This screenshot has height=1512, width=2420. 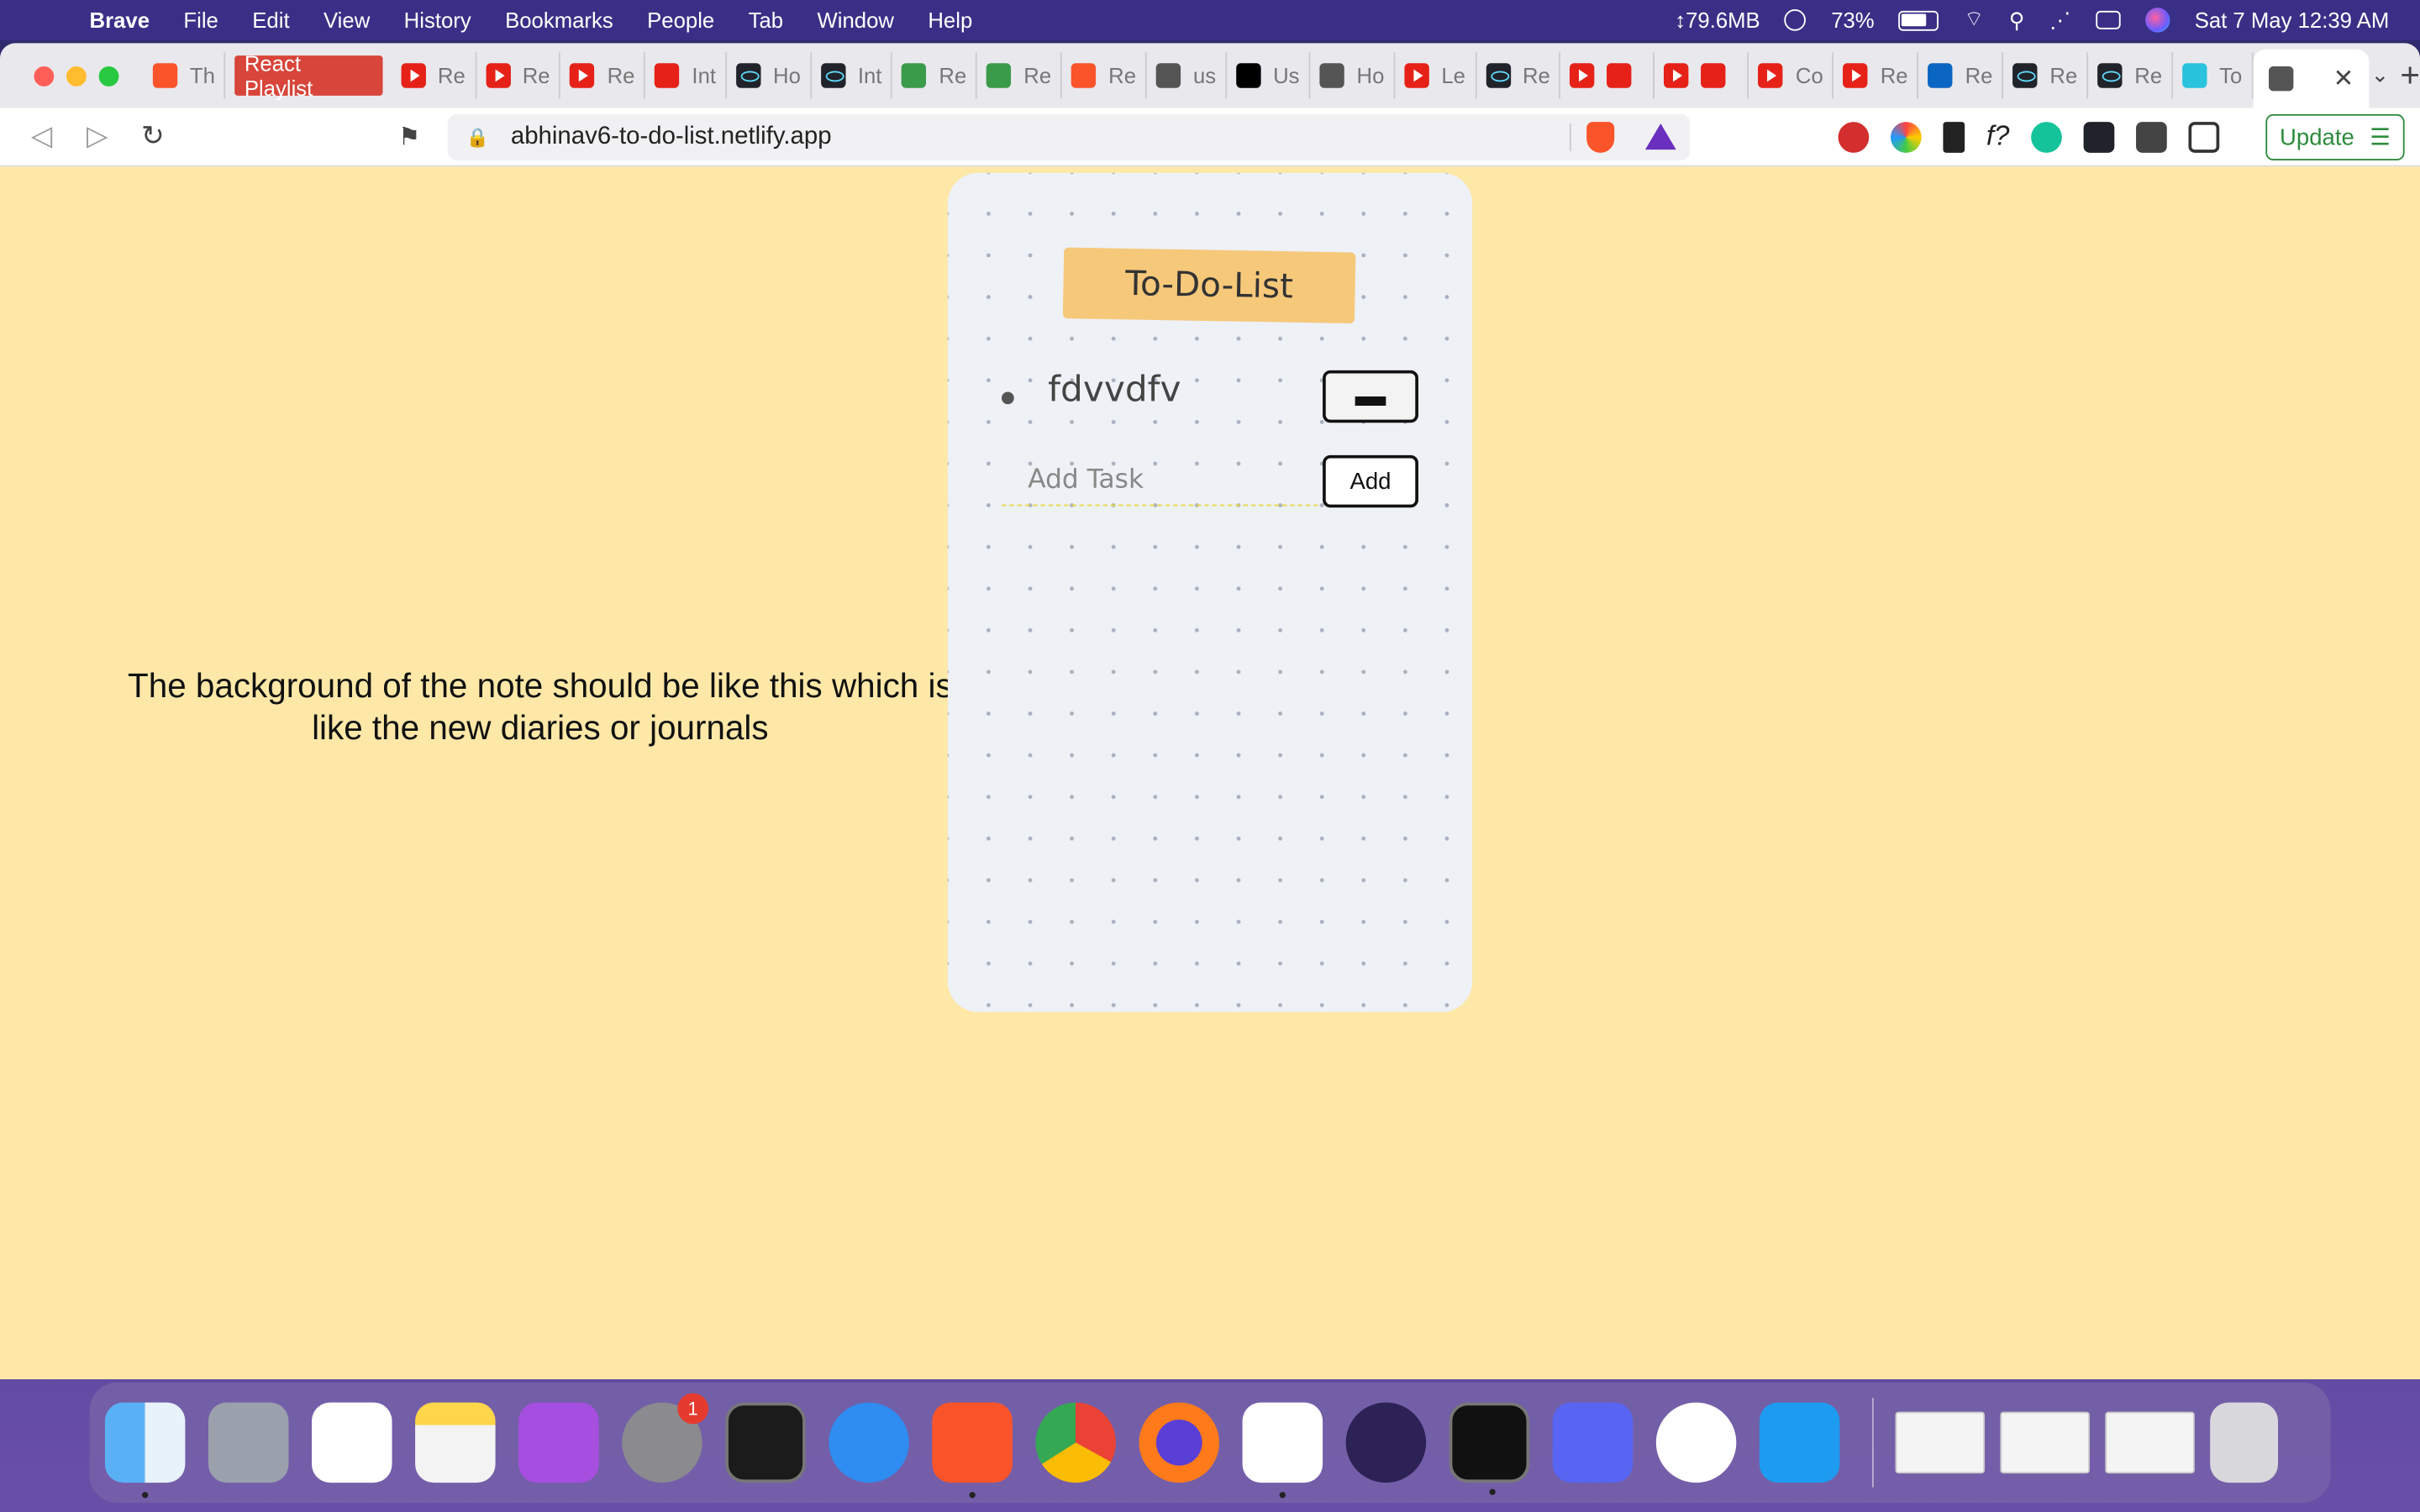 I want to click on safari-icon, so click(x=869, y=1442).